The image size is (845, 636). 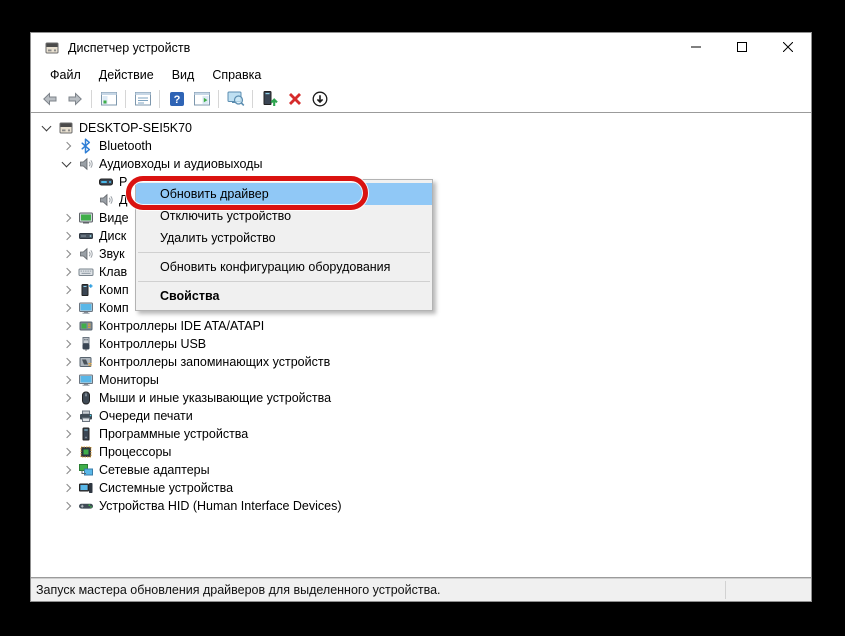 What do you see at coordinates (176, 99) in the screenshot?
I see `help-button: ?` at bounding box center [176, 99].